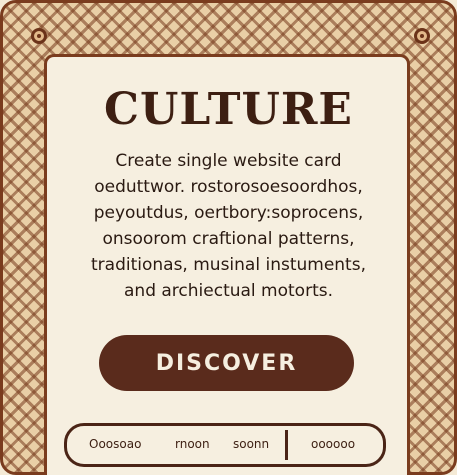  What do you see at coordinates (228, 265) in the screenshot?
I see `description-line: traditionas, musinal instuments,` at bounding box center [228, 265].